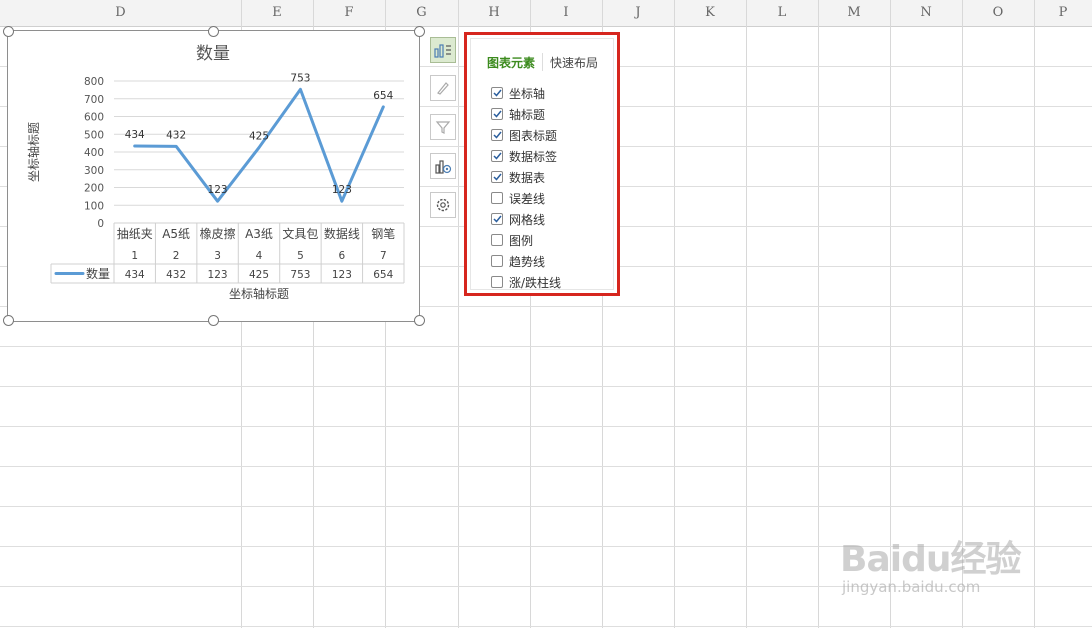 The height and width of the screenshot is (628, 1092). What do you see at coordinates (217, 256) in the screenshot?
I see `category-number: 3` at bounding box center [217, 256].